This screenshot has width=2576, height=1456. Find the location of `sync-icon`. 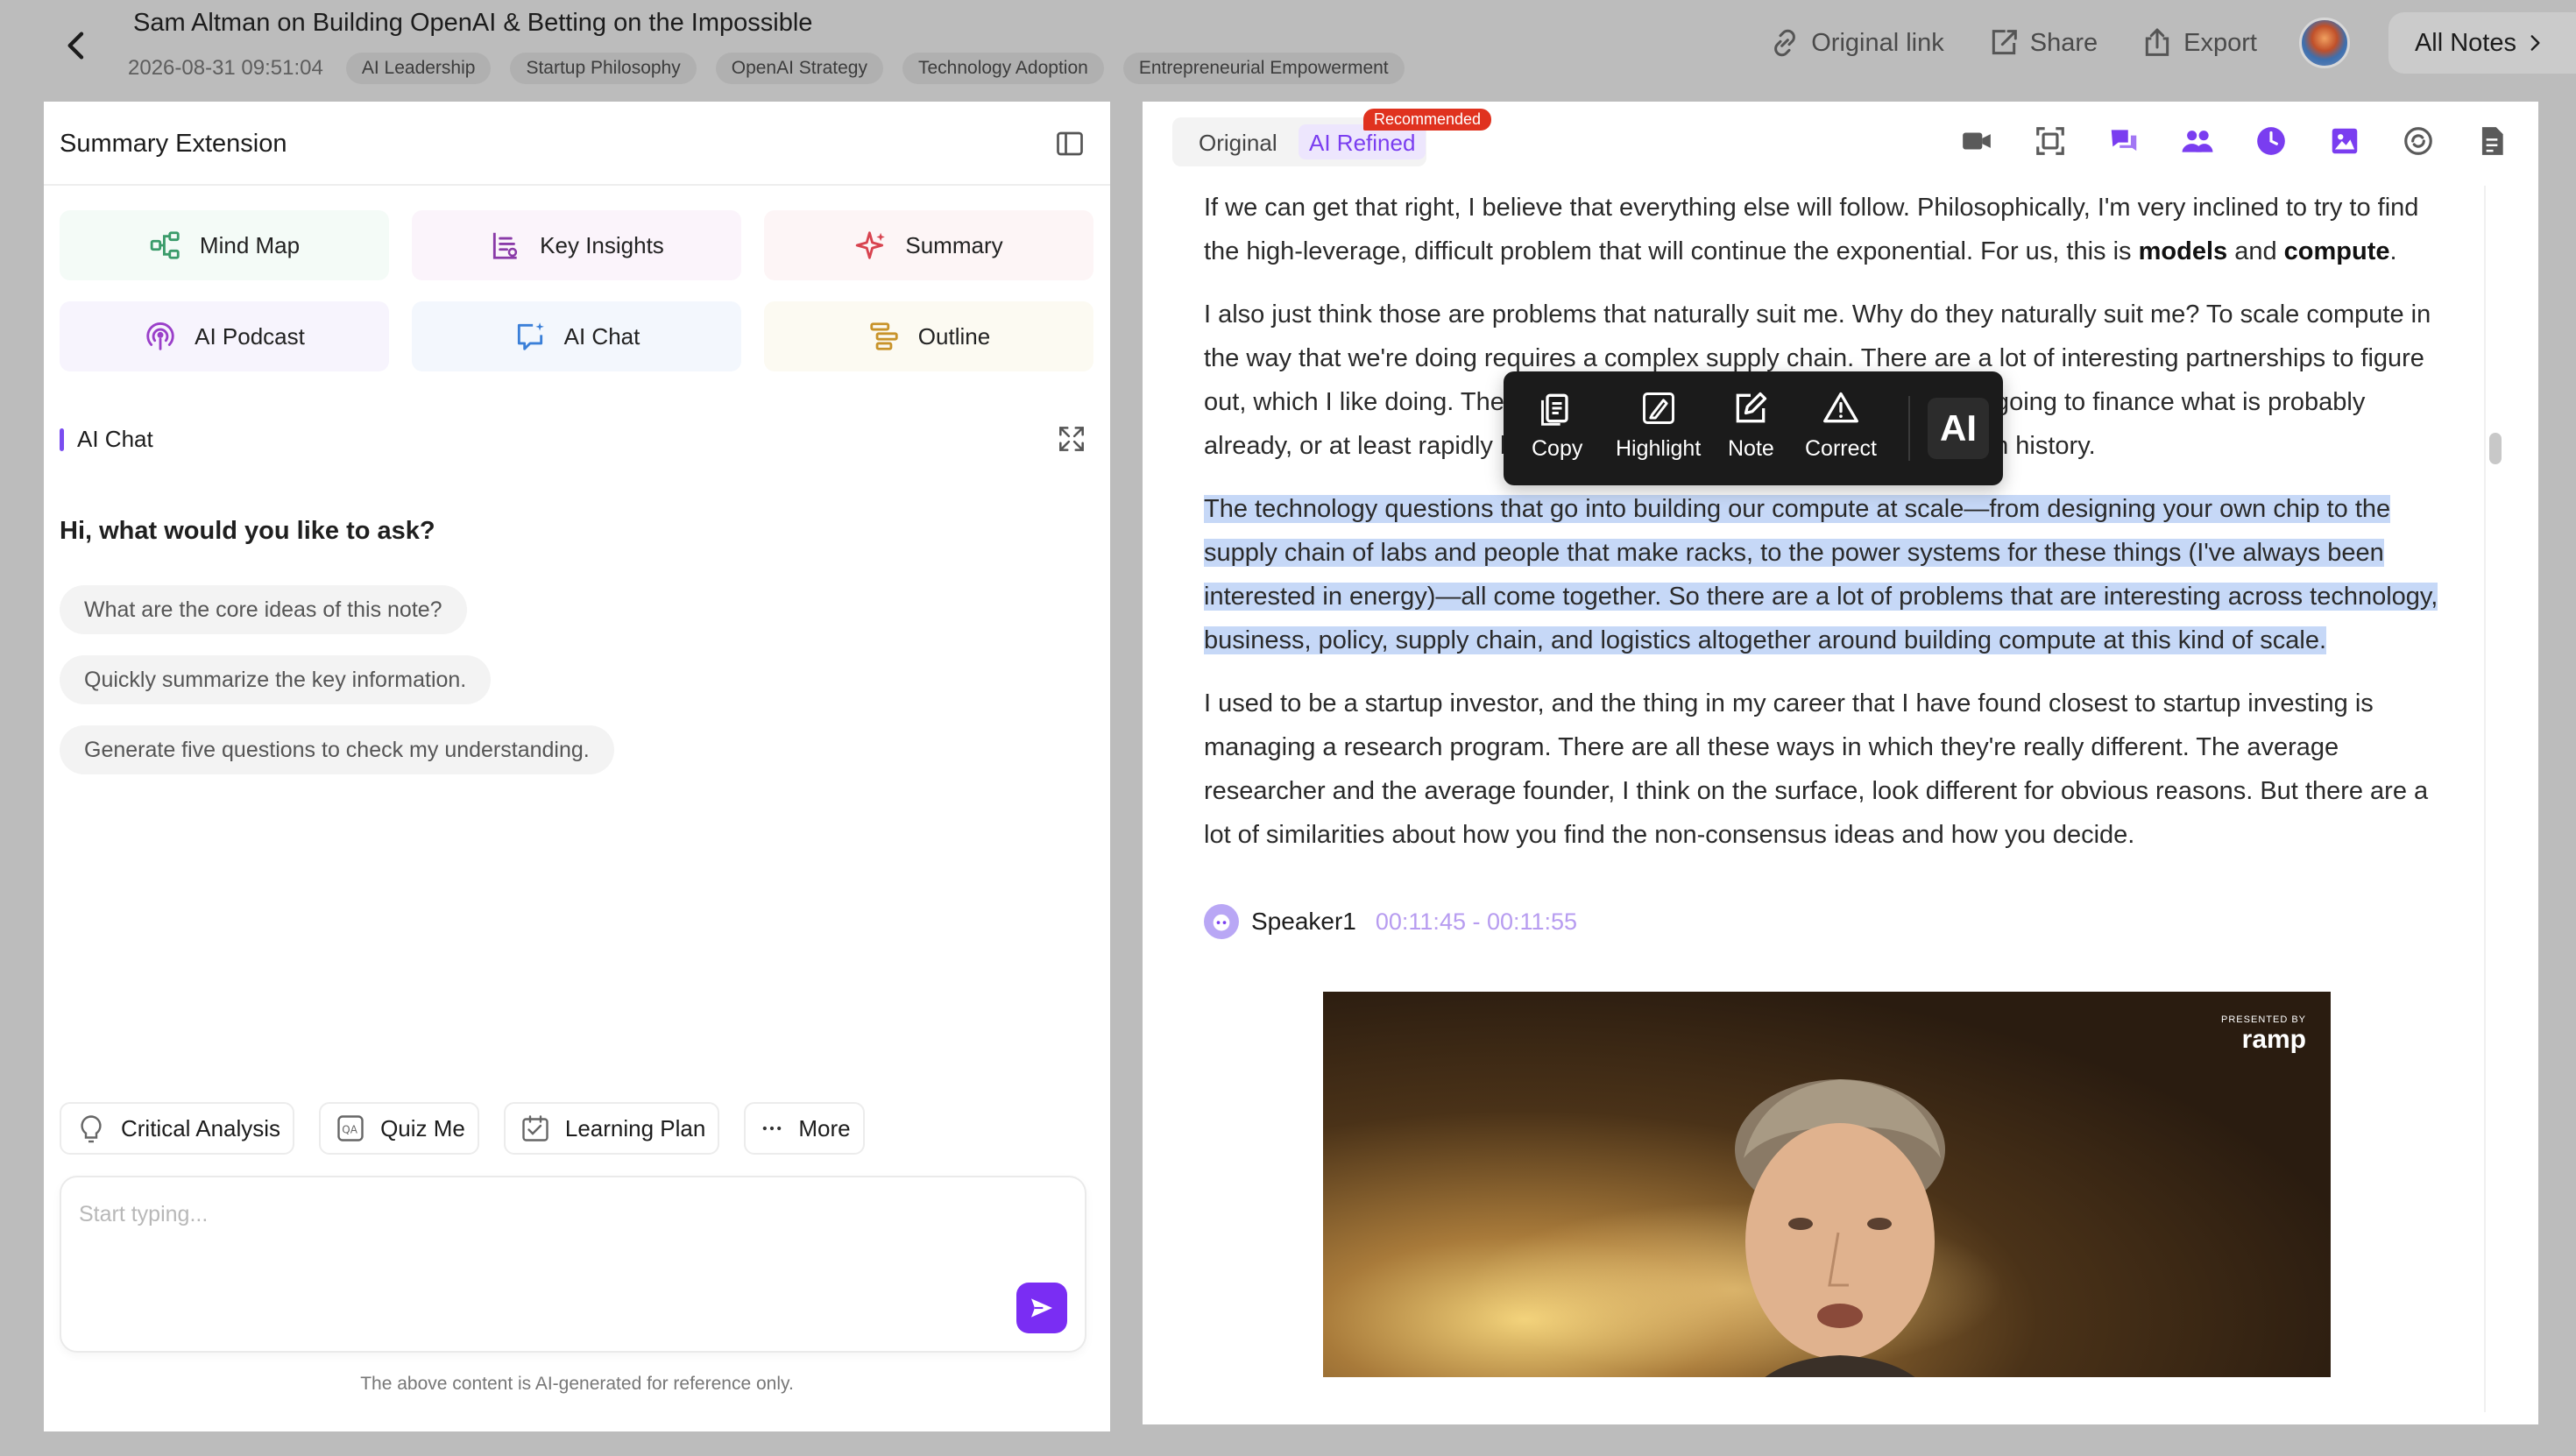

sync-icon is located at coordinates (2418, 141).